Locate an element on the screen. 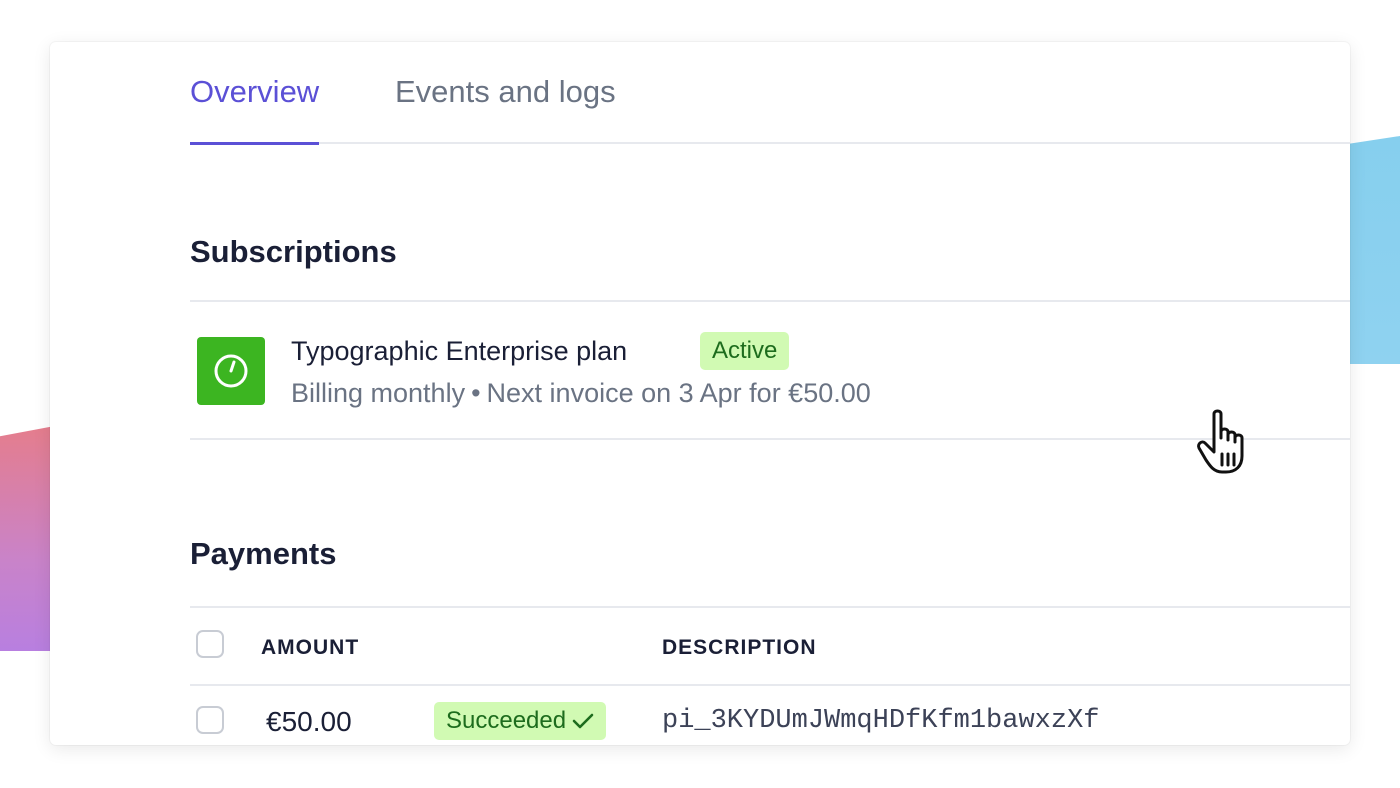 The image size is (1400, 788). hand-pointer-cursor-icon is located at coordinates (1228, 445).